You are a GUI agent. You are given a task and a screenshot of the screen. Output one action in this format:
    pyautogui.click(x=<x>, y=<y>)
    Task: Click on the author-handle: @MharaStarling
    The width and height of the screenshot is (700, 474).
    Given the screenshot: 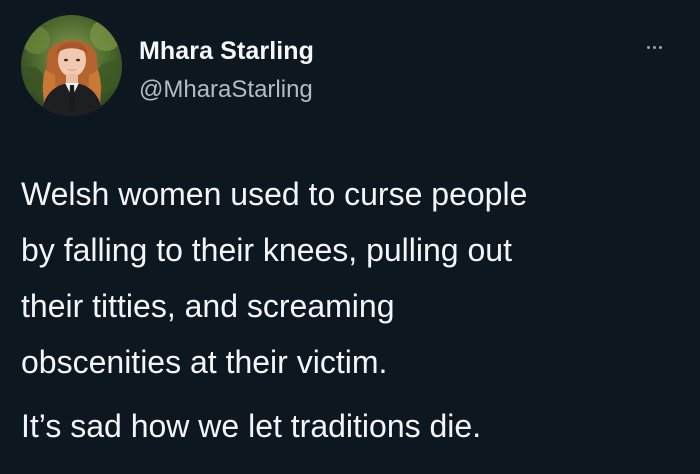 What is the action you would take?
    pyautogui.click(x=226, y=90)
    